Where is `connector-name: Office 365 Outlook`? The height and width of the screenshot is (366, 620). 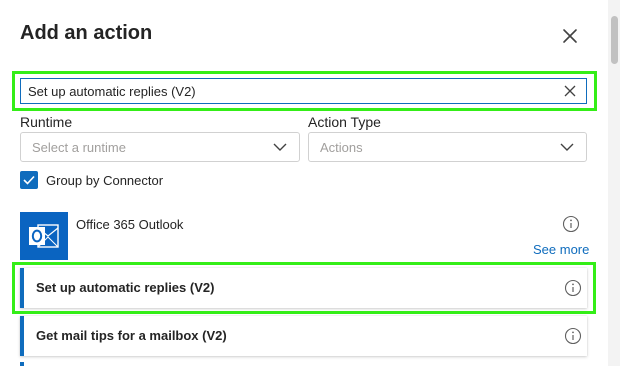
connector-name: Office 365 Outlook is located at coordinates (130, 224).